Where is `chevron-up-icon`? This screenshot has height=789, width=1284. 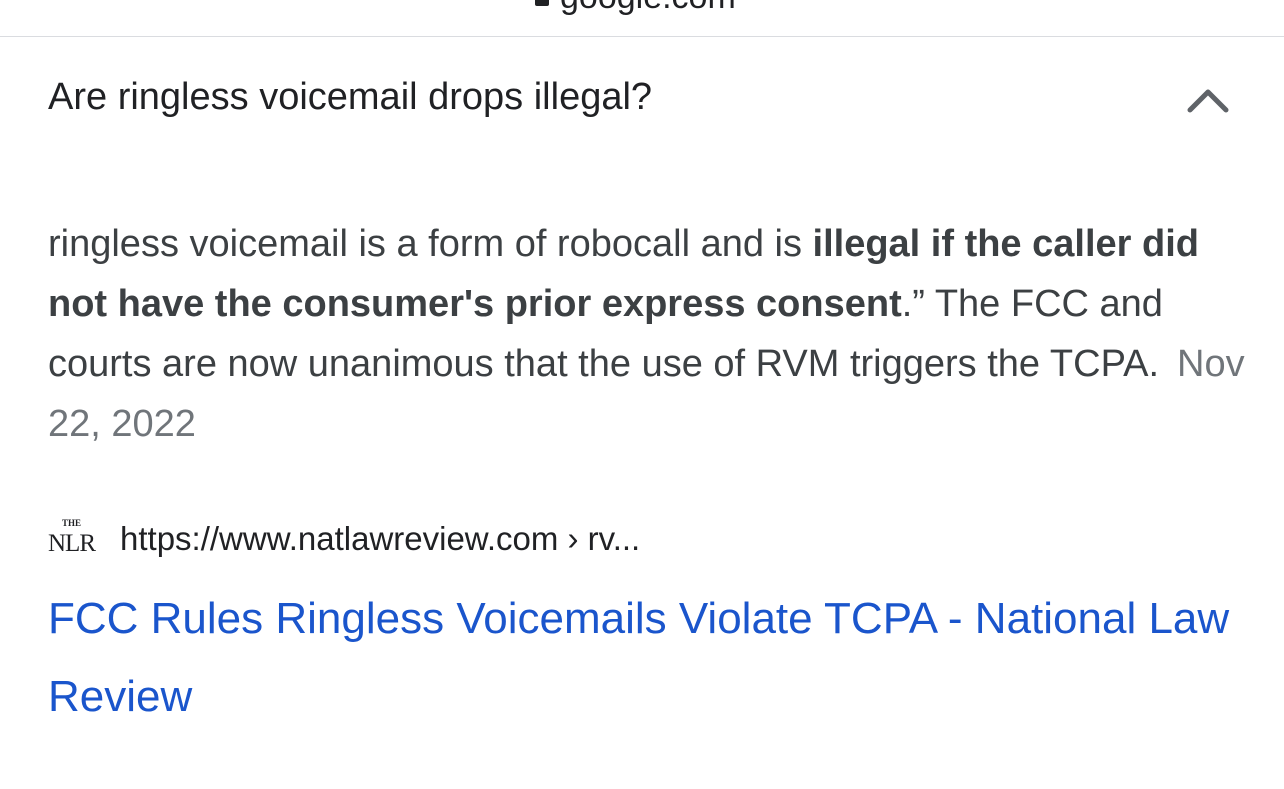
chevron-up-icon is located at coordinates (1208, 100).